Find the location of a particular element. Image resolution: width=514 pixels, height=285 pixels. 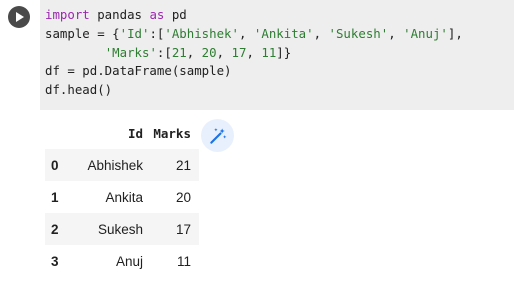

cell-id: Sukesh is located at coordinates (120, 229).